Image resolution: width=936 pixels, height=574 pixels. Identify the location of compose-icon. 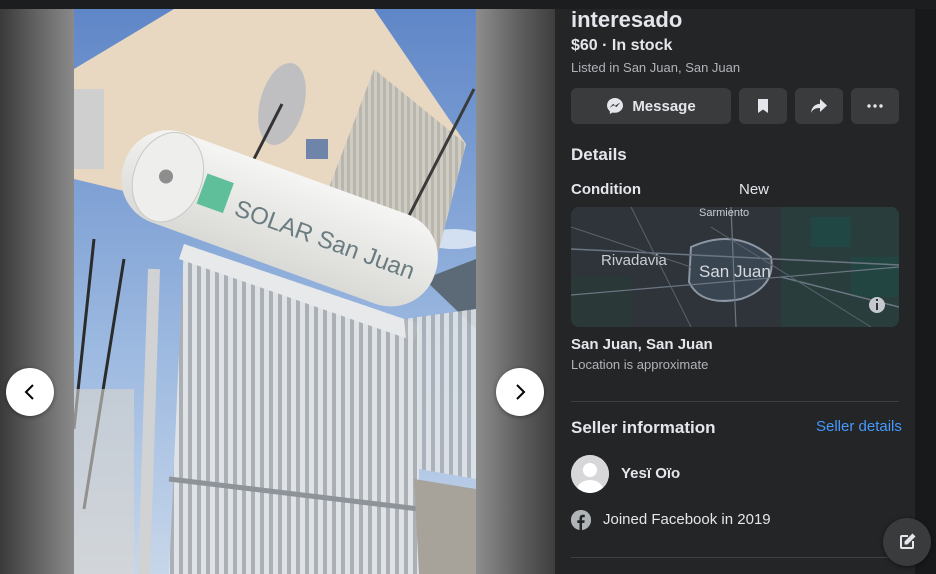
(908, 541).